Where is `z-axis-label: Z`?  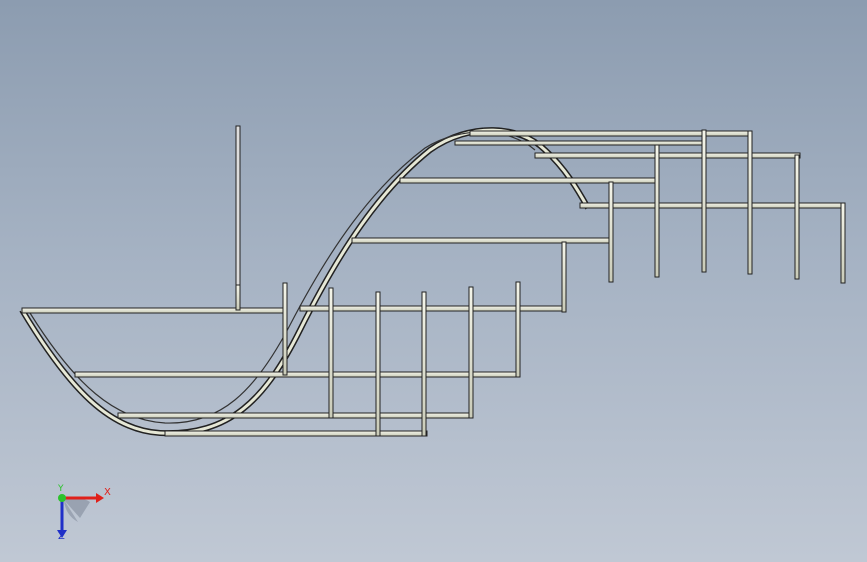
z-axis-label: Z is located at coordinates (61, 536).